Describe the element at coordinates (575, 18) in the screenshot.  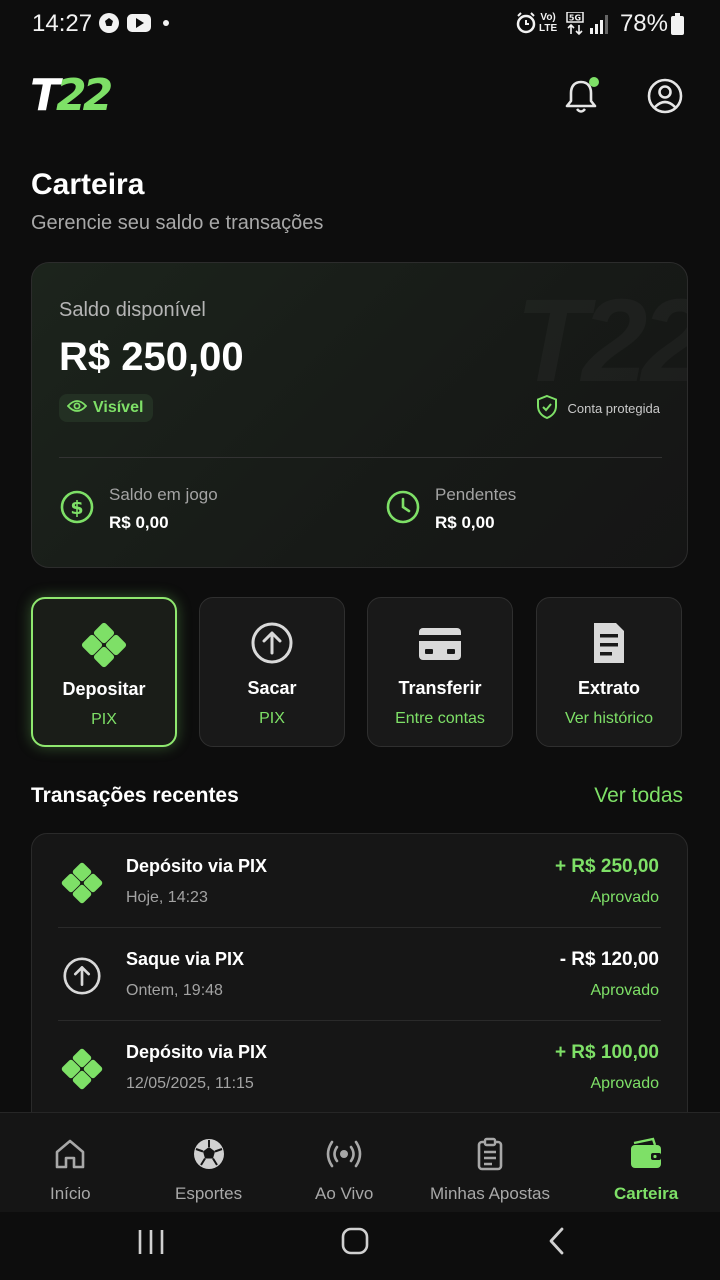
I see `svg-text: 5G` at that location.